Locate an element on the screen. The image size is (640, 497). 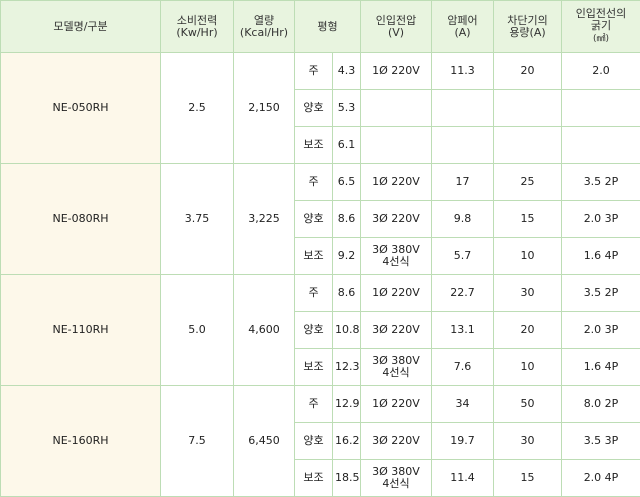
size-cell: 10.8 is located at coordinates (346, 330).